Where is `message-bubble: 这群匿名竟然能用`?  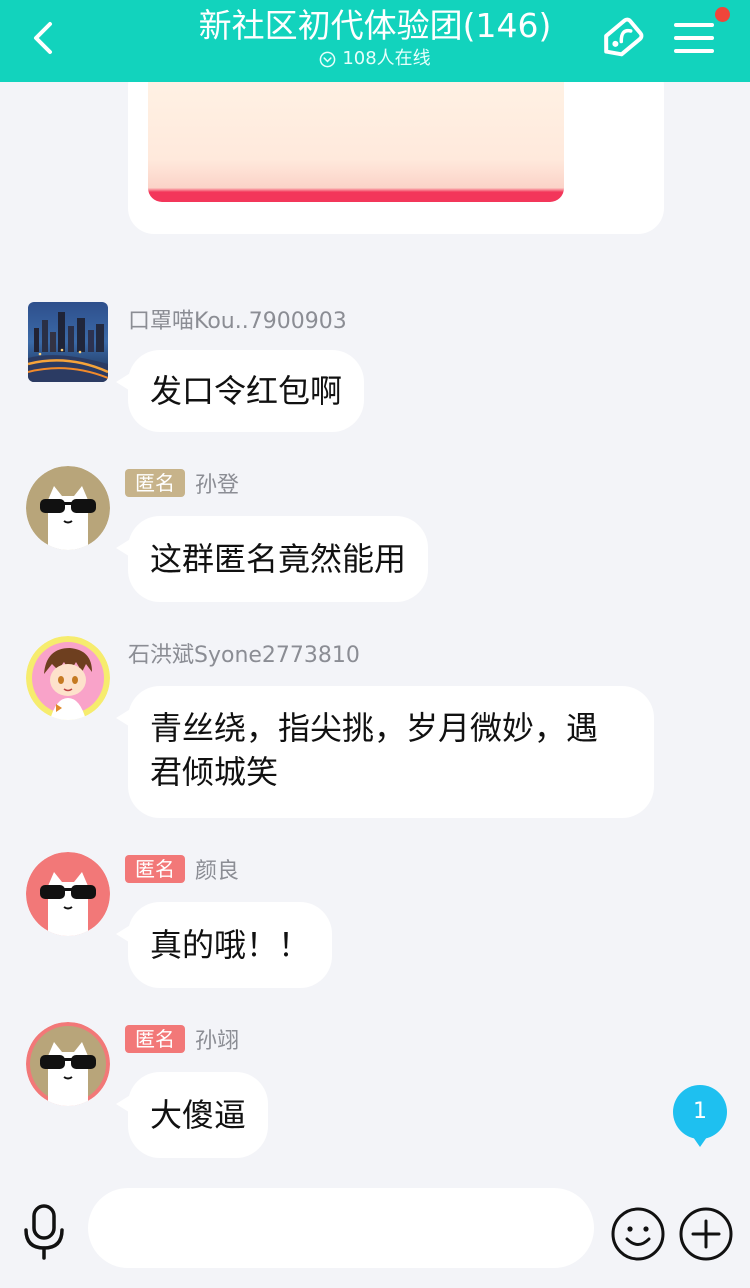 message-bubble: 这群匿名竟然能用 is located at coordinates (272, 559).